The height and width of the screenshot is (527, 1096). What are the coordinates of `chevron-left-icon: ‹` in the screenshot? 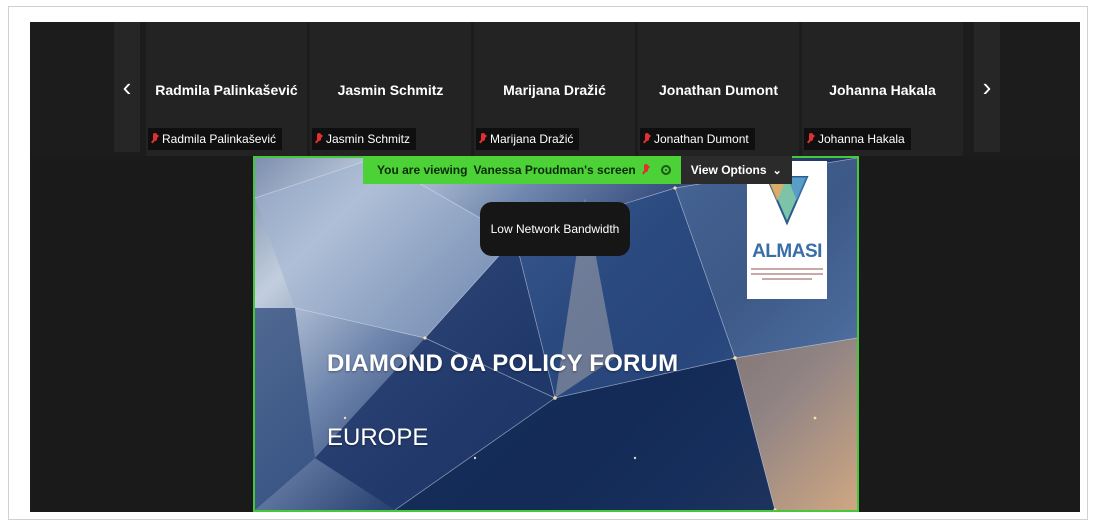 It's located at (127, 86).